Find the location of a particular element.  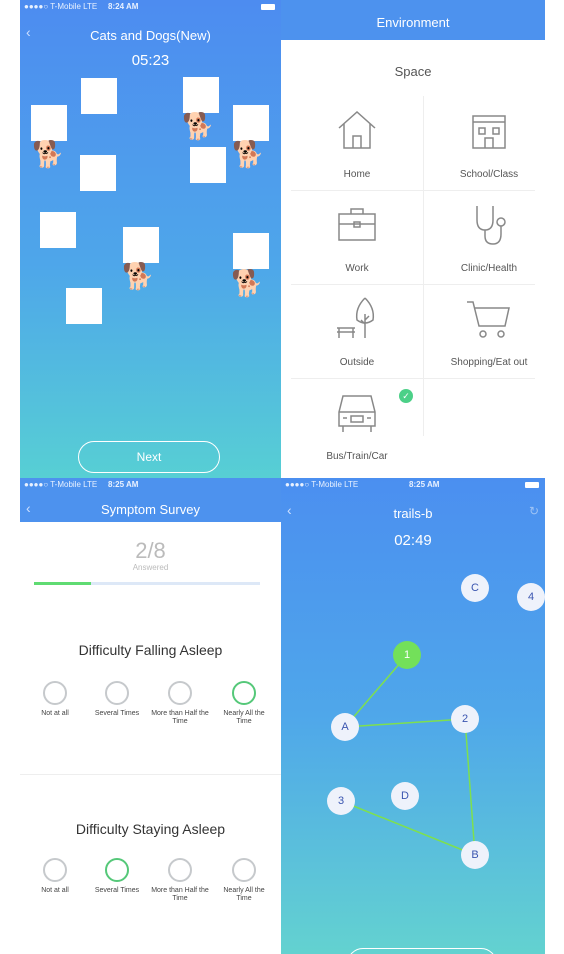

page-title: Environment is located at coordinates (413, 22).